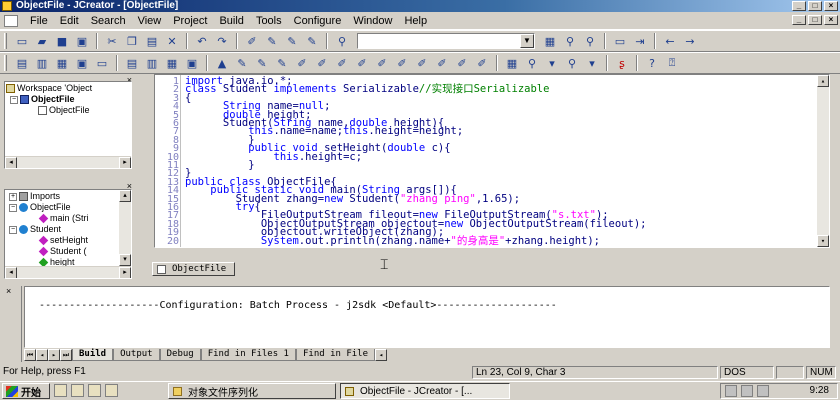 The image size is (840, 400). Describe the element at coordinates (592, 63) in the screenshot. I see `method-dropdown-icon: ▾` at that location.